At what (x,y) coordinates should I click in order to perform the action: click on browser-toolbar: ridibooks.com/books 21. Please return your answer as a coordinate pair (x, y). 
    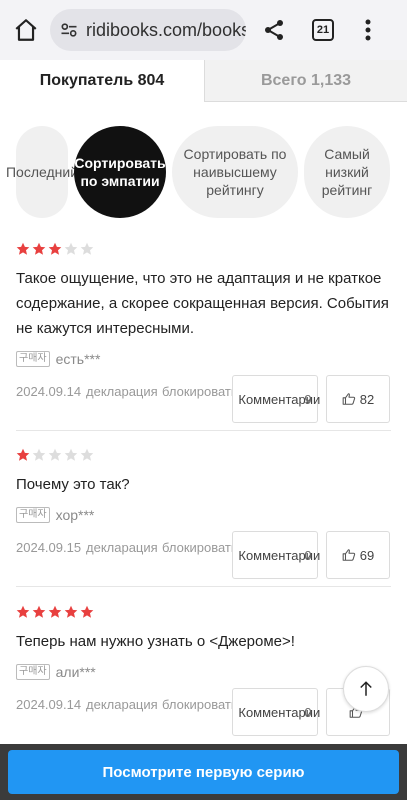
    Looking at the image, I should click on (203, 30).